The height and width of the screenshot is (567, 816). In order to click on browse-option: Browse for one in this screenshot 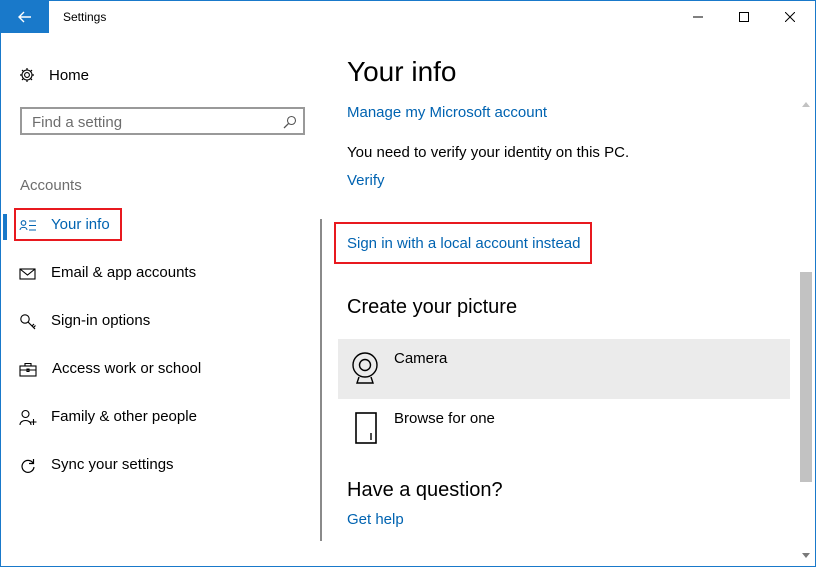, I will do `click(564, 429)`.